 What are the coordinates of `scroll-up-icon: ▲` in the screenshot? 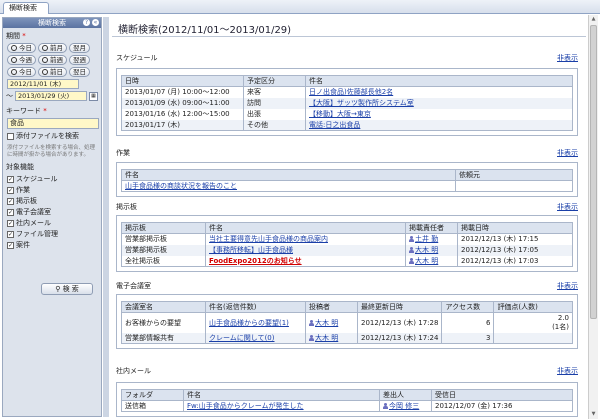 It's located at (593, 19).